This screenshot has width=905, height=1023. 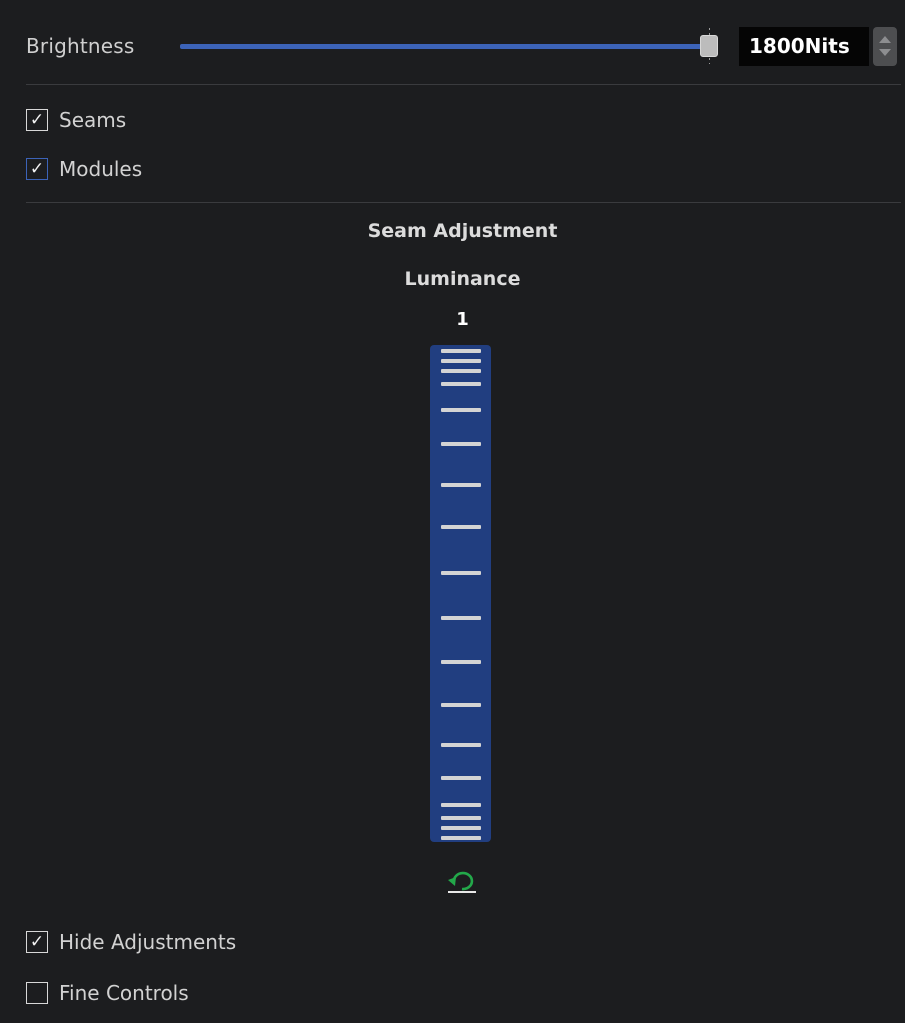 What do you see at coordinates (148, 942) in the screenshot?
I see `hide-adjustments-label: Hide Adjustments` at bounding box center [148, 942].